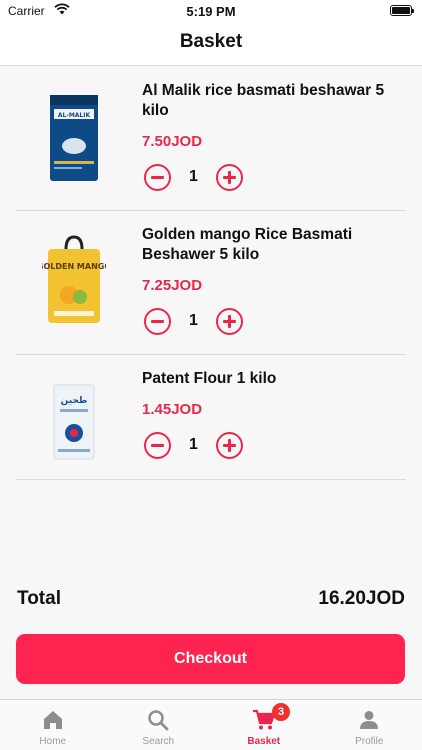  I want to click on product-name: Patent Flour 1 kilo, so click(209, 378).